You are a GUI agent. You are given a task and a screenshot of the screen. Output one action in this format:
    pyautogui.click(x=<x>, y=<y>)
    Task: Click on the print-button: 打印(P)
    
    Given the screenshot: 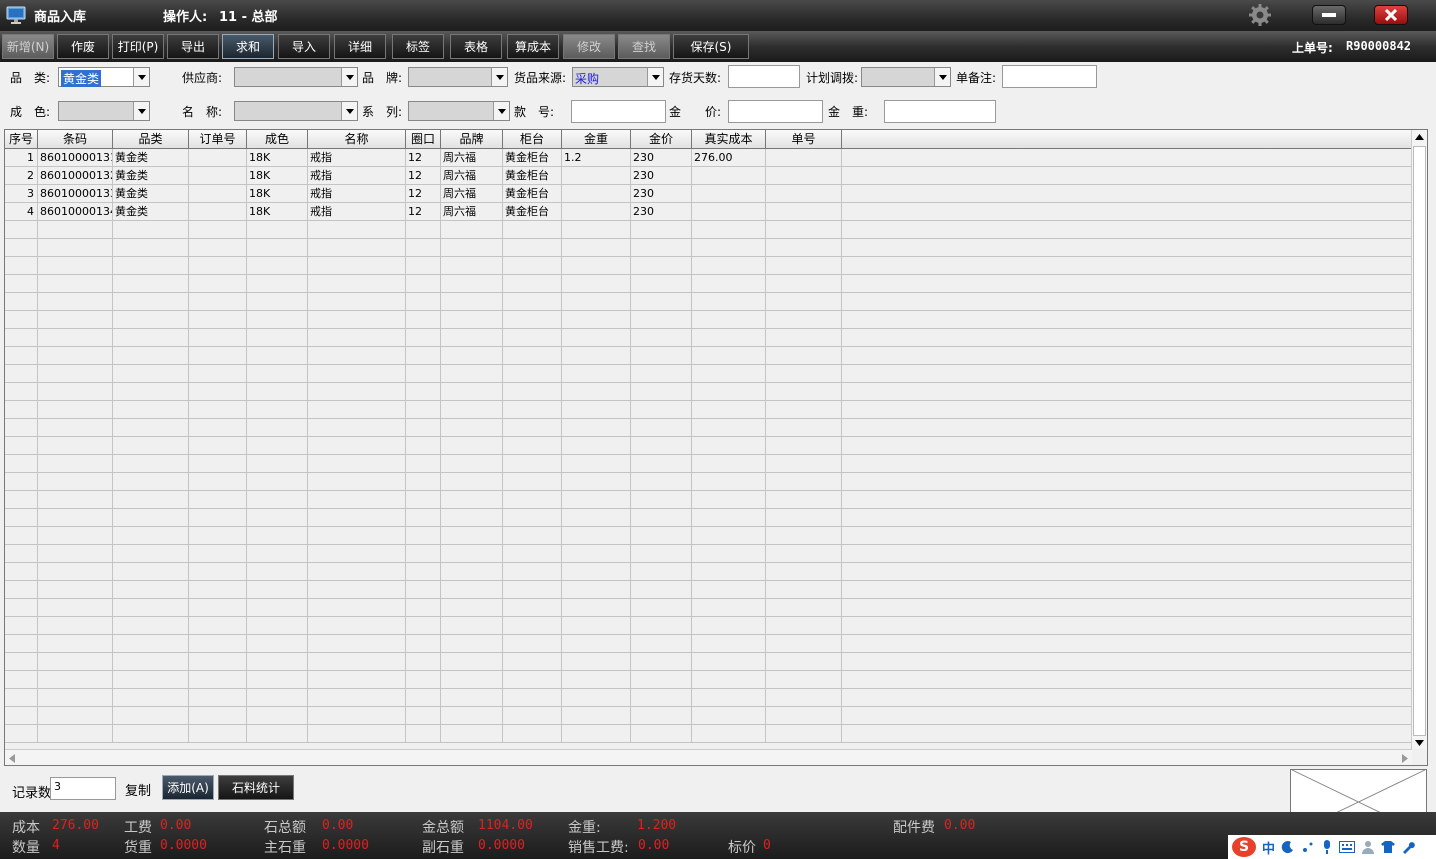 What is the action you would take?
    pyautogui.click(x=138, y=46)
    